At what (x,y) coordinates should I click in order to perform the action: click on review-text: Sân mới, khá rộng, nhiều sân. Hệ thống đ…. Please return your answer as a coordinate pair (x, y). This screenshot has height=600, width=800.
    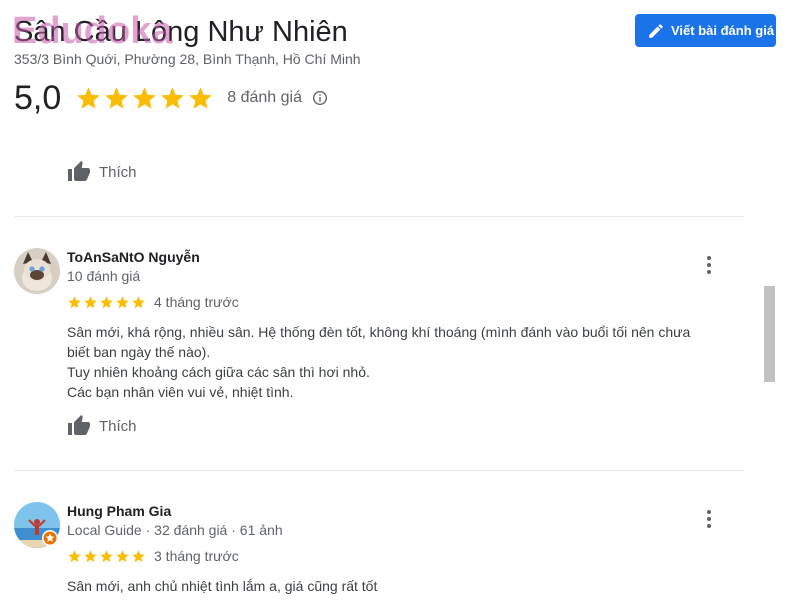
    Looking at the image, I should click on (402, 362).